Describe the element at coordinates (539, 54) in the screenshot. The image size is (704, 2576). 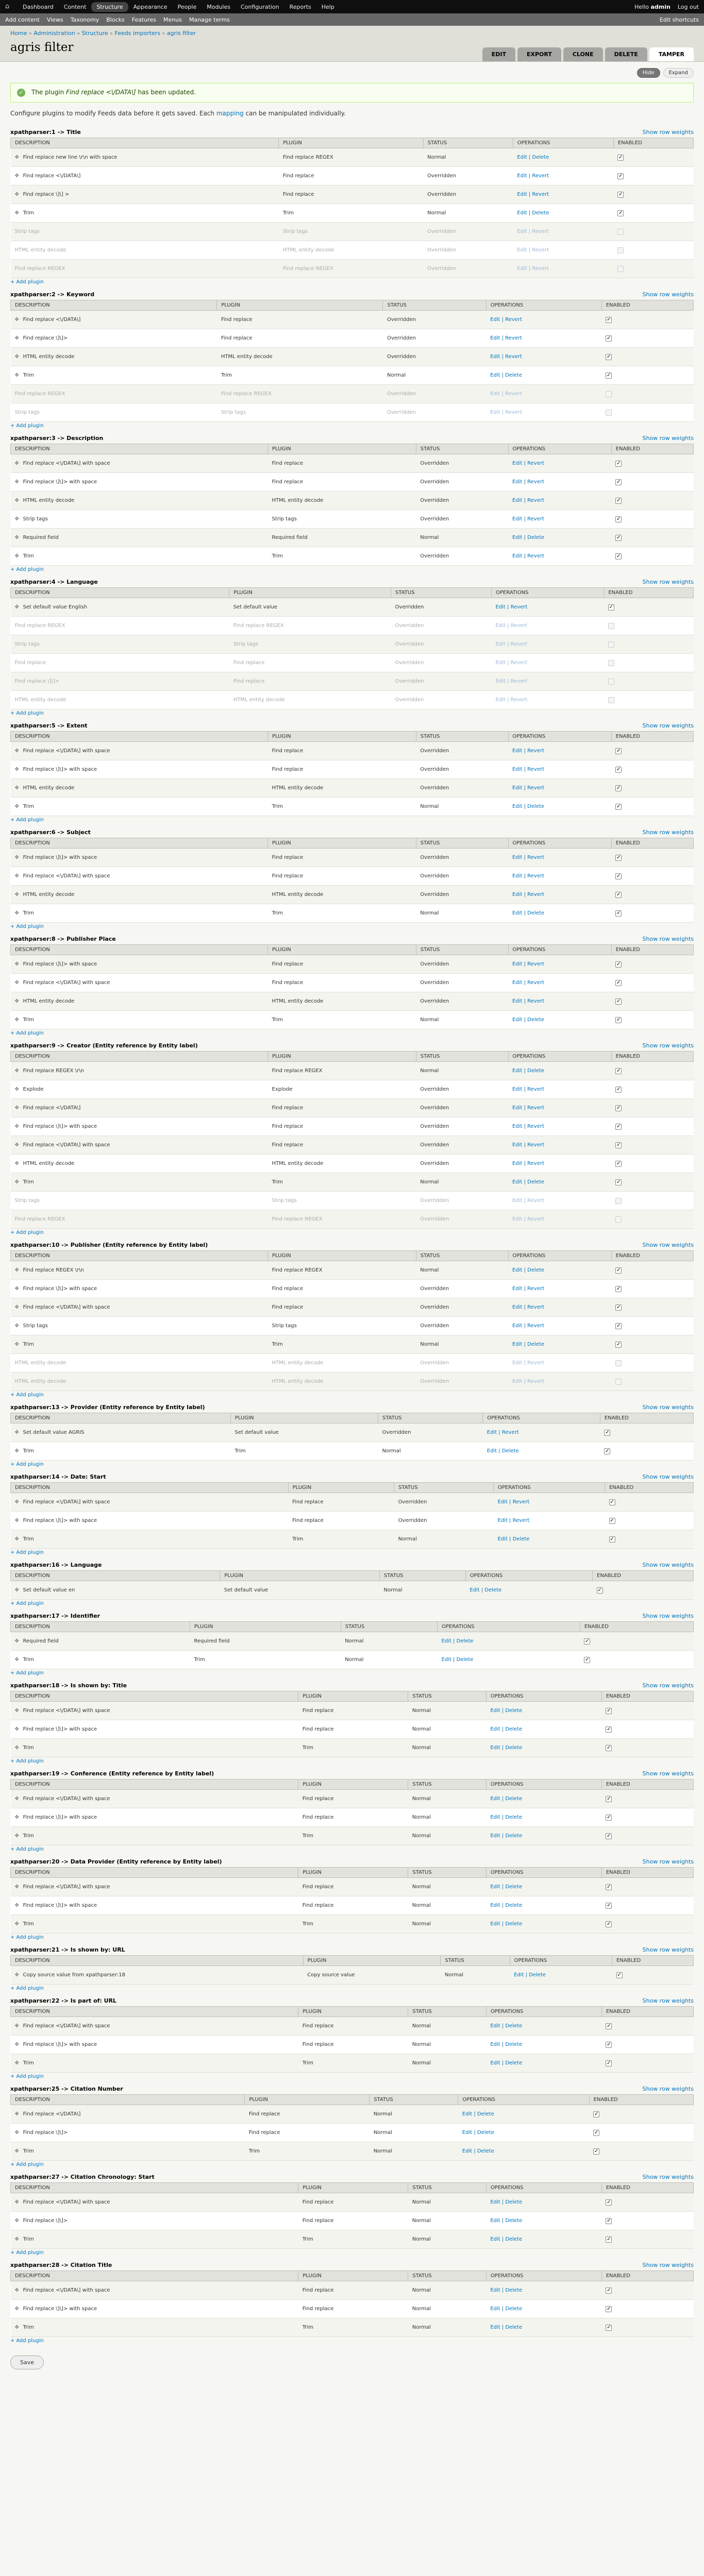
I see `tab-export: EXPORT` at that location.